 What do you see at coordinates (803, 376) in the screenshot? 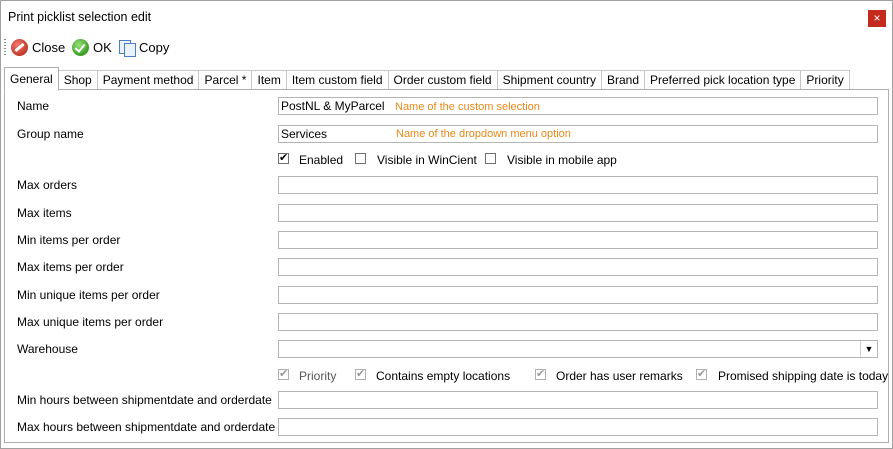
I see `promised-today-label: Promised shipping date is today` at bounding box center [803, 376].